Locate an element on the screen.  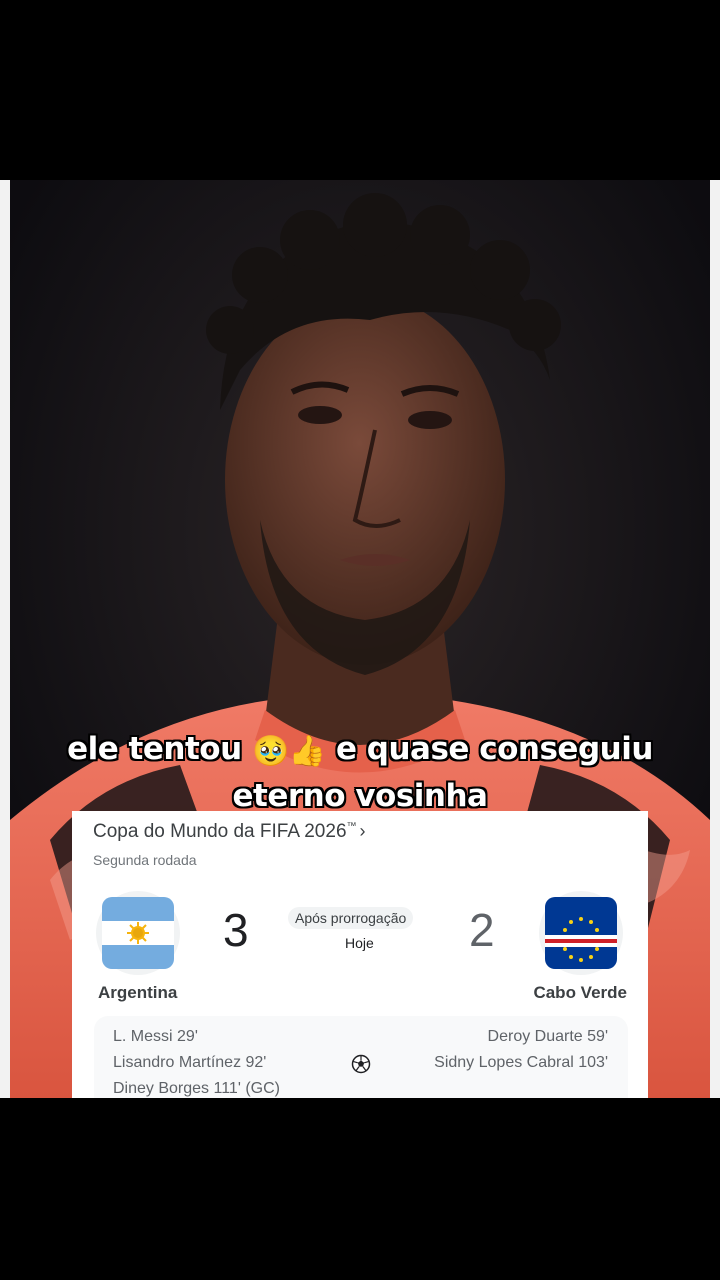
caption-text-start: ele tentou is located at coordinates (154, 749).